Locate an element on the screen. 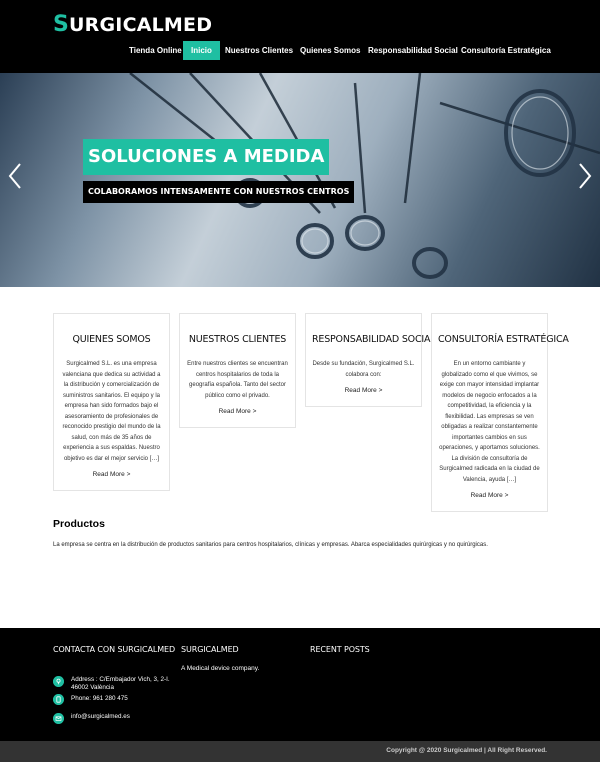 The image size is (600, 762). site-logo: SURGICALMED is located at coordinates (132, 24).